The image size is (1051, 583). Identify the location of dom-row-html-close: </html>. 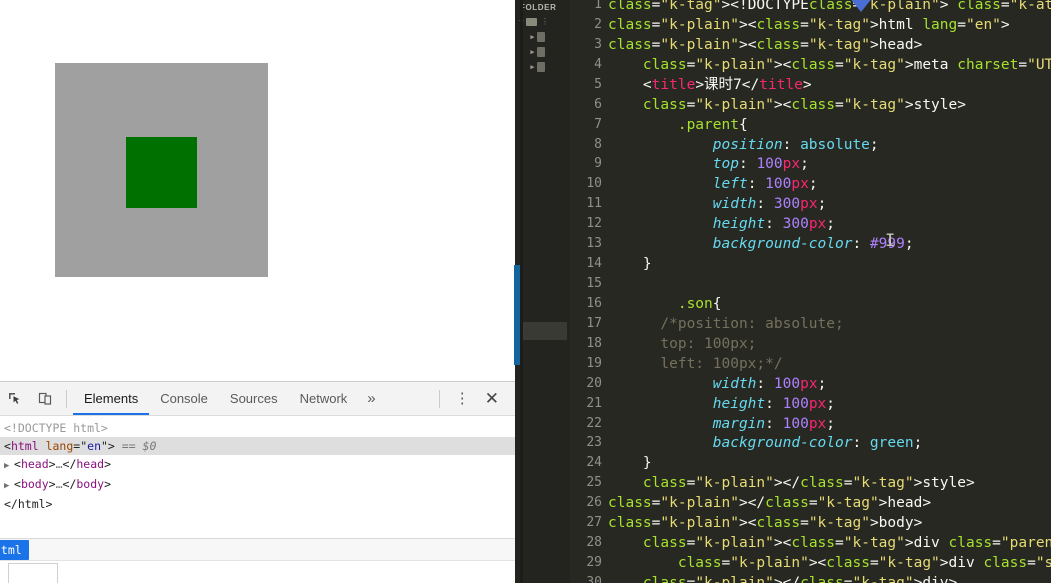
(257, 504).